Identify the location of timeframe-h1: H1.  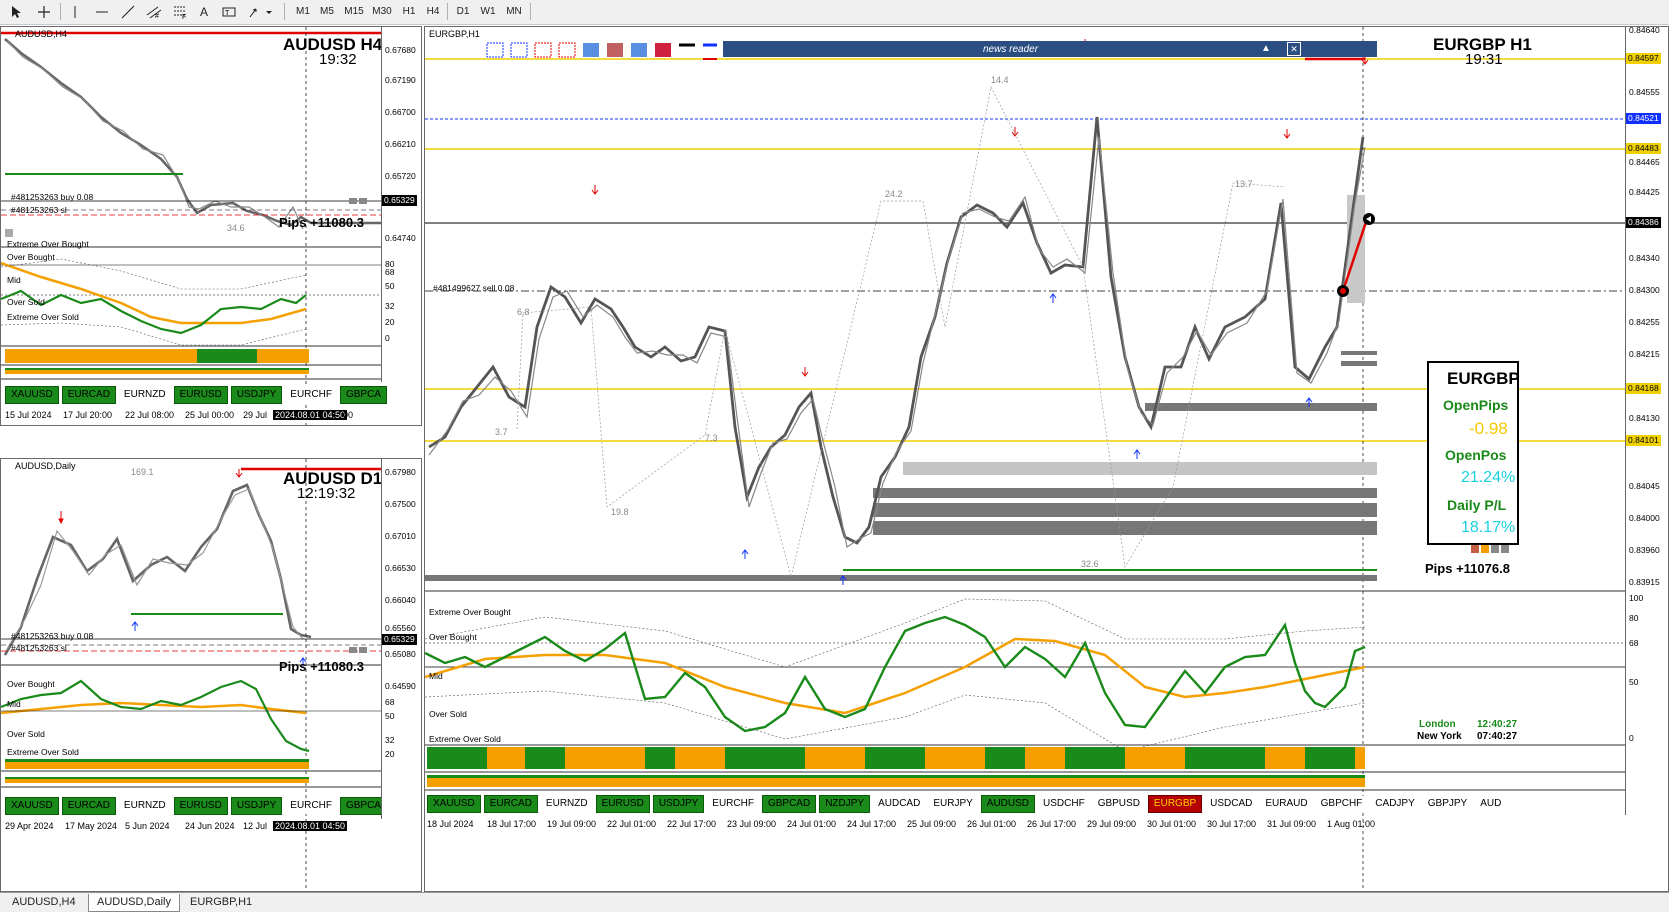
(409, 11).